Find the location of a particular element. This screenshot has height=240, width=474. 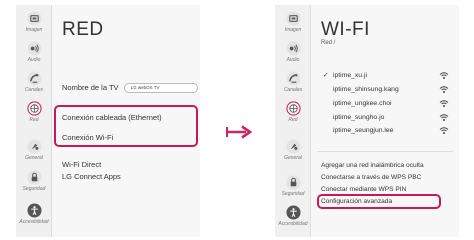

tv-name-field: LG webOS TV is located at coordinates (160, 88).